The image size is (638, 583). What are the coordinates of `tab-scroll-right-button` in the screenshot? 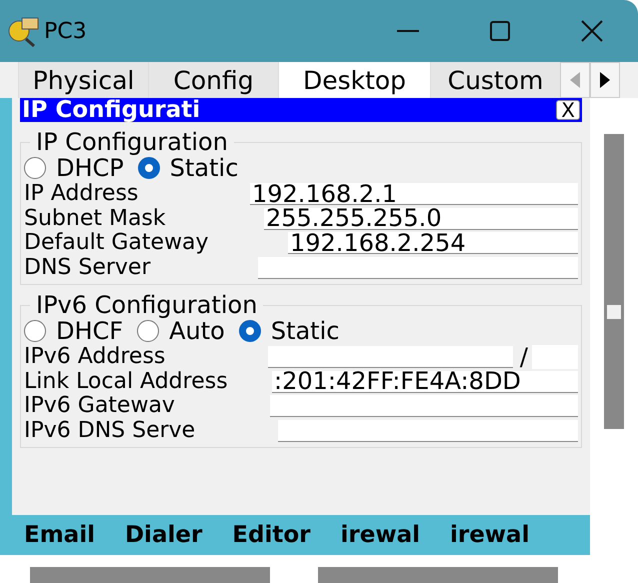 It's located at (605, 80).